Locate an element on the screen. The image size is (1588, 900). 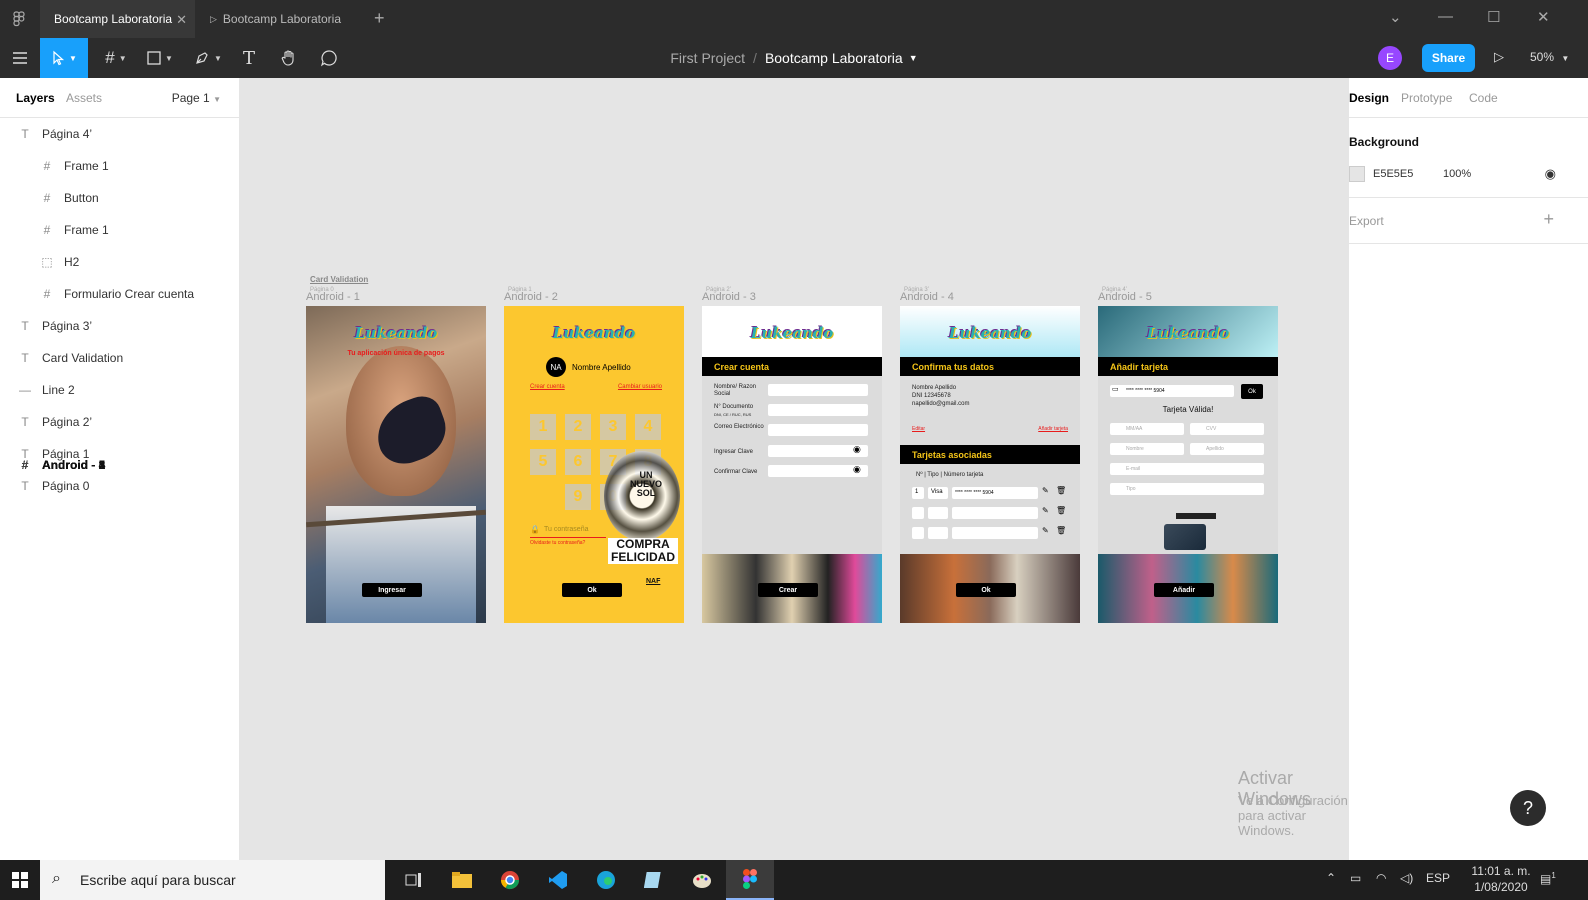
layer-row: # Button is located at coordinates (119, 198).